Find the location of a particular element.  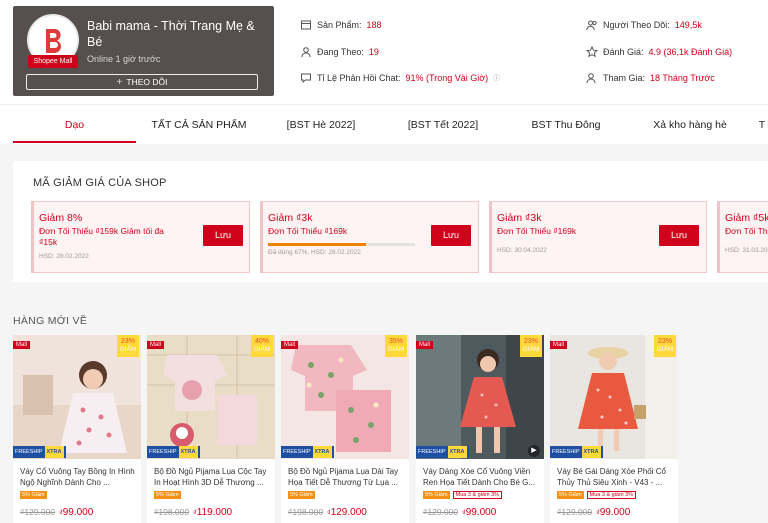

voucher-expiry: HSD: 30.04.2022 is located at coordinates (522, 250).